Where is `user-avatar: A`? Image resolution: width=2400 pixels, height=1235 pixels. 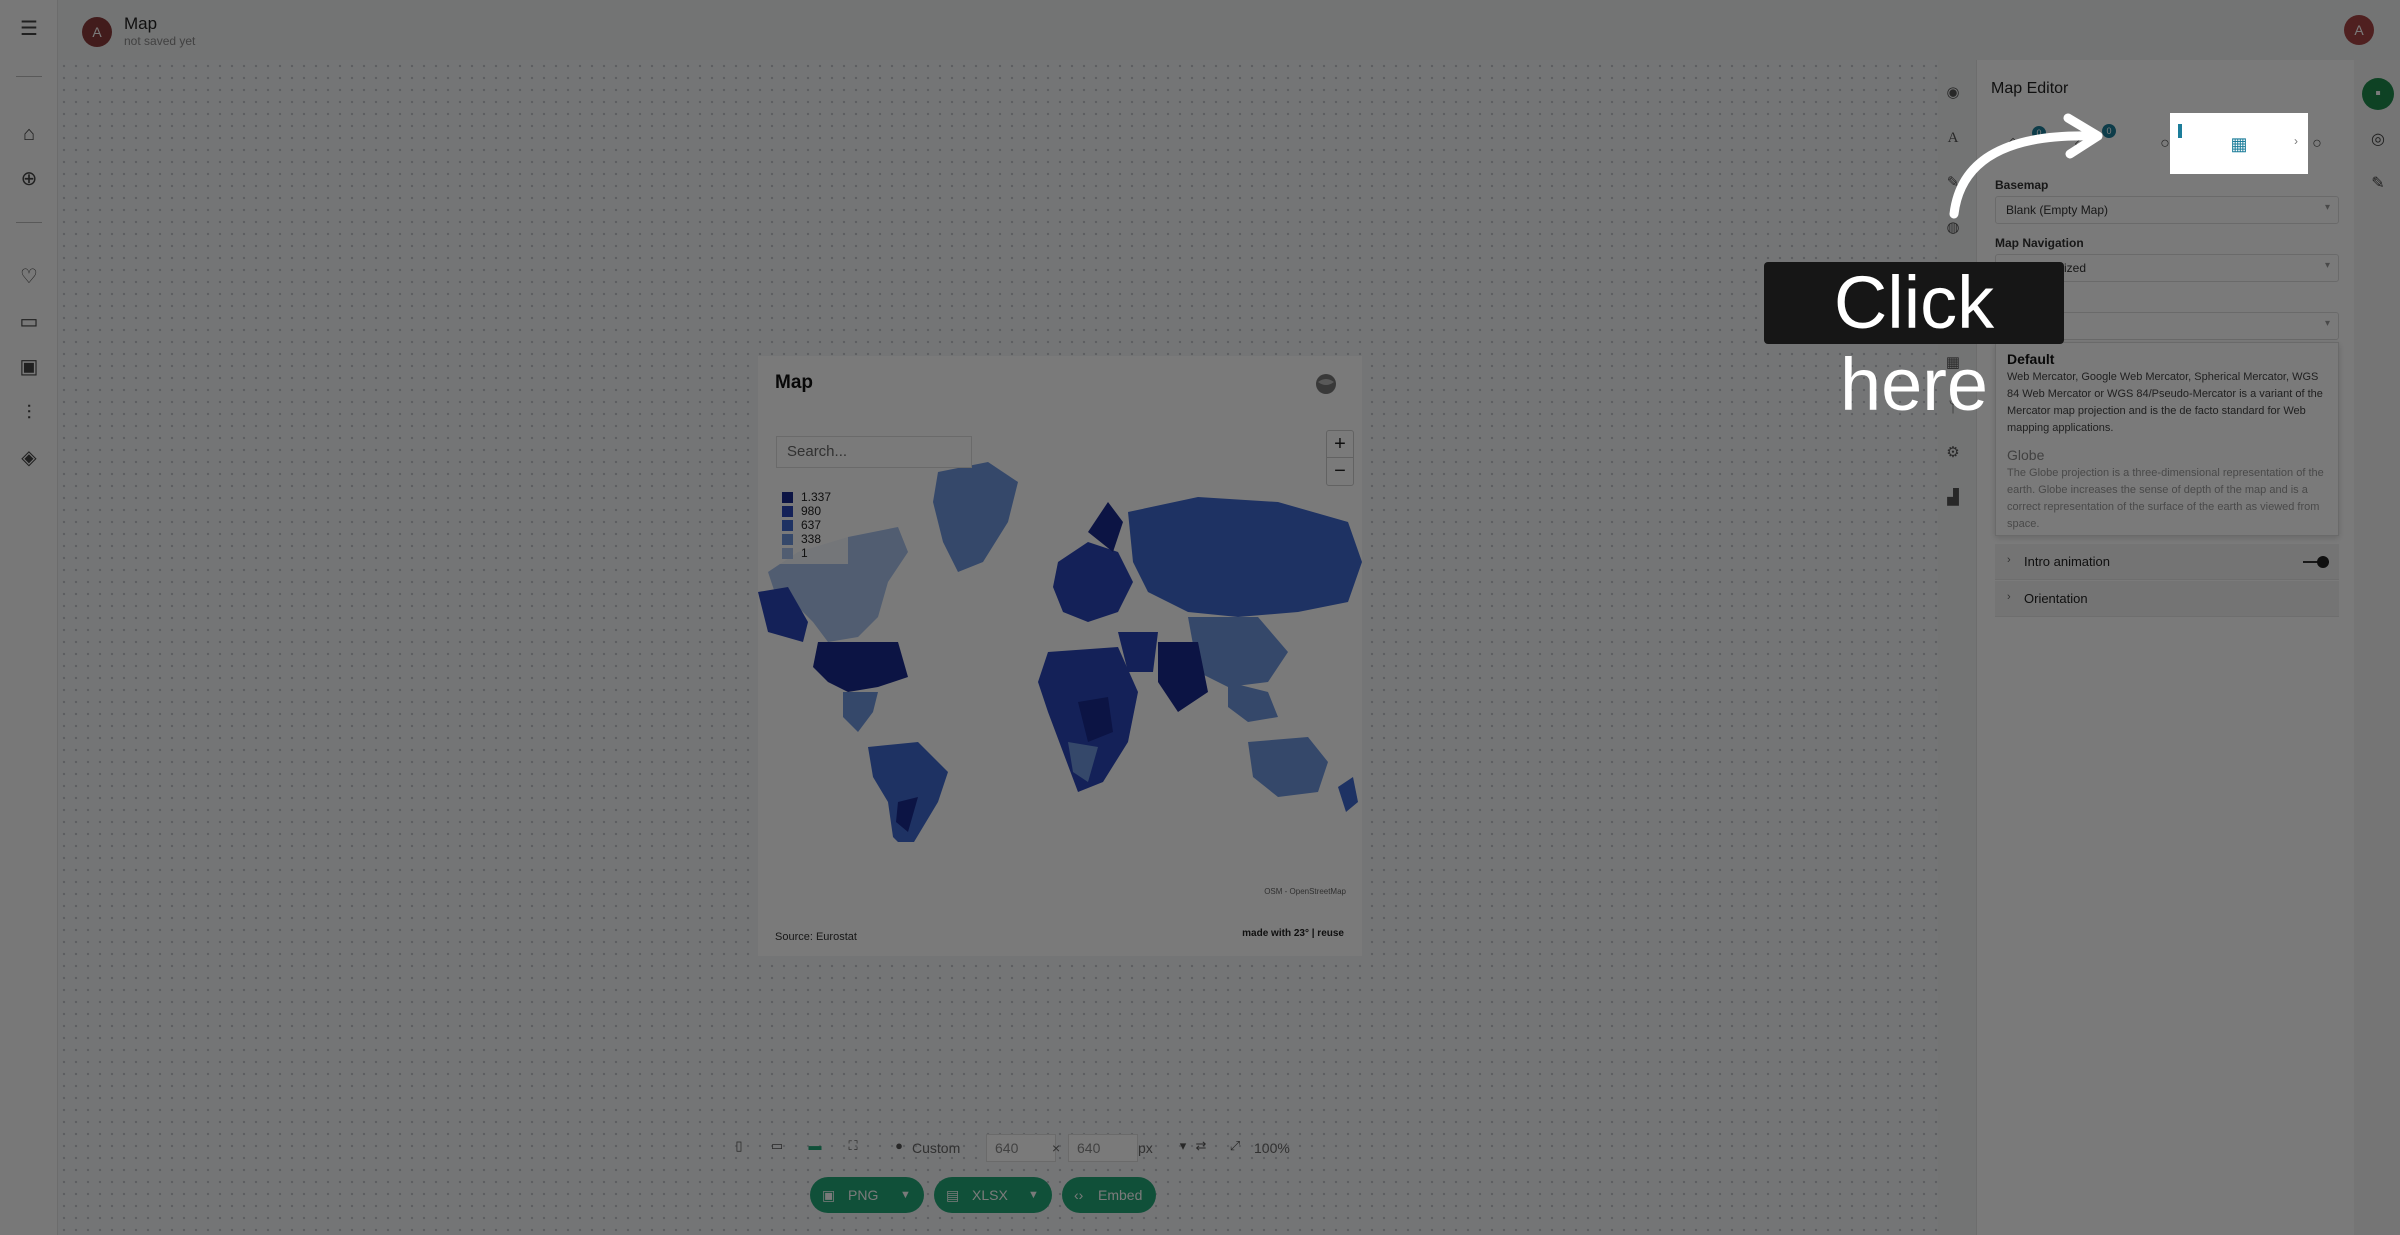
user-avatar: A is located at coordinates (2359, 30).